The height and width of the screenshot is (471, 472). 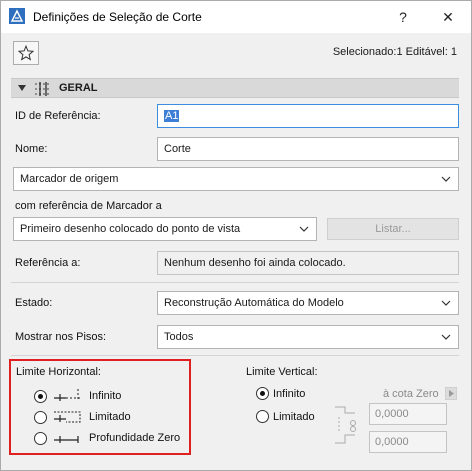 I want to click on state-dropdown: Reconstrução Automática do Modelo, so click(x=308, y=303).